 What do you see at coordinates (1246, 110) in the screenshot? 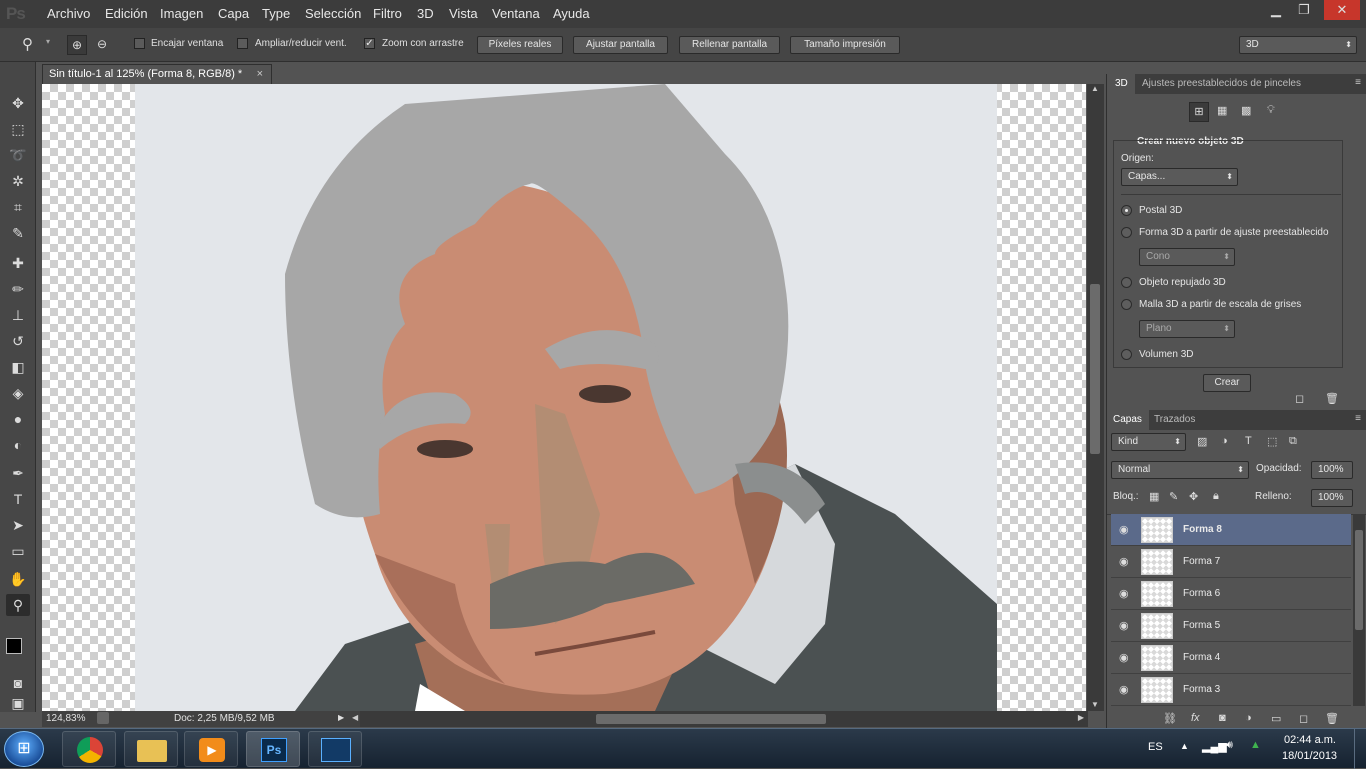
I see `material-filter-icon: ▩` at bounding box center [1246, 110].